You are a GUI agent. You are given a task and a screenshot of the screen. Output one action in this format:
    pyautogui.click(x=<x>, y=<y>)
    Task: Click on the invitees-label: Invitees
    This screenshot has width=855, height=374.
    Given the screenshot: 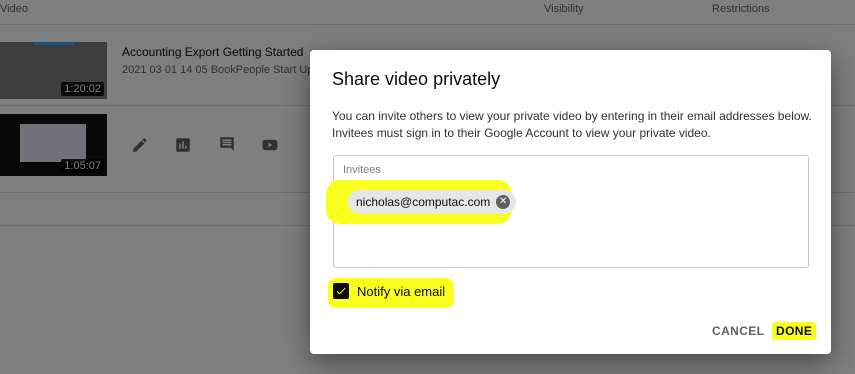 What is the action you would take?
    pyautogui.click(x=362, y=170)
    